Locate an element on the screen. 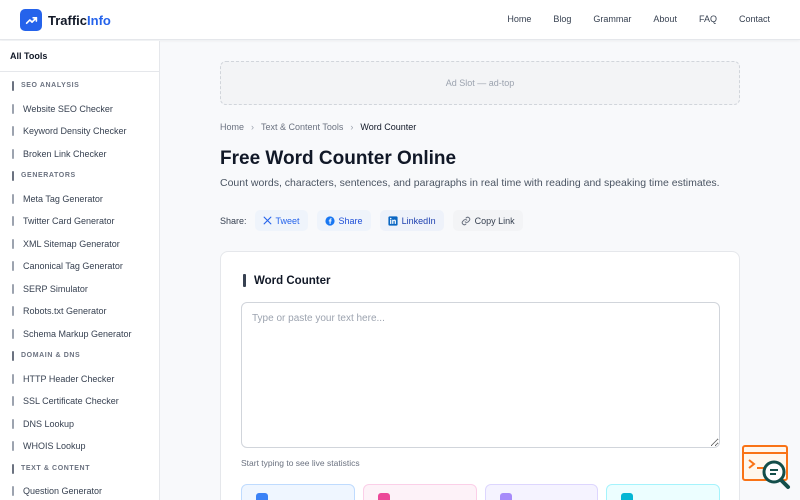  link-icon is located at coordinates (465, 220).